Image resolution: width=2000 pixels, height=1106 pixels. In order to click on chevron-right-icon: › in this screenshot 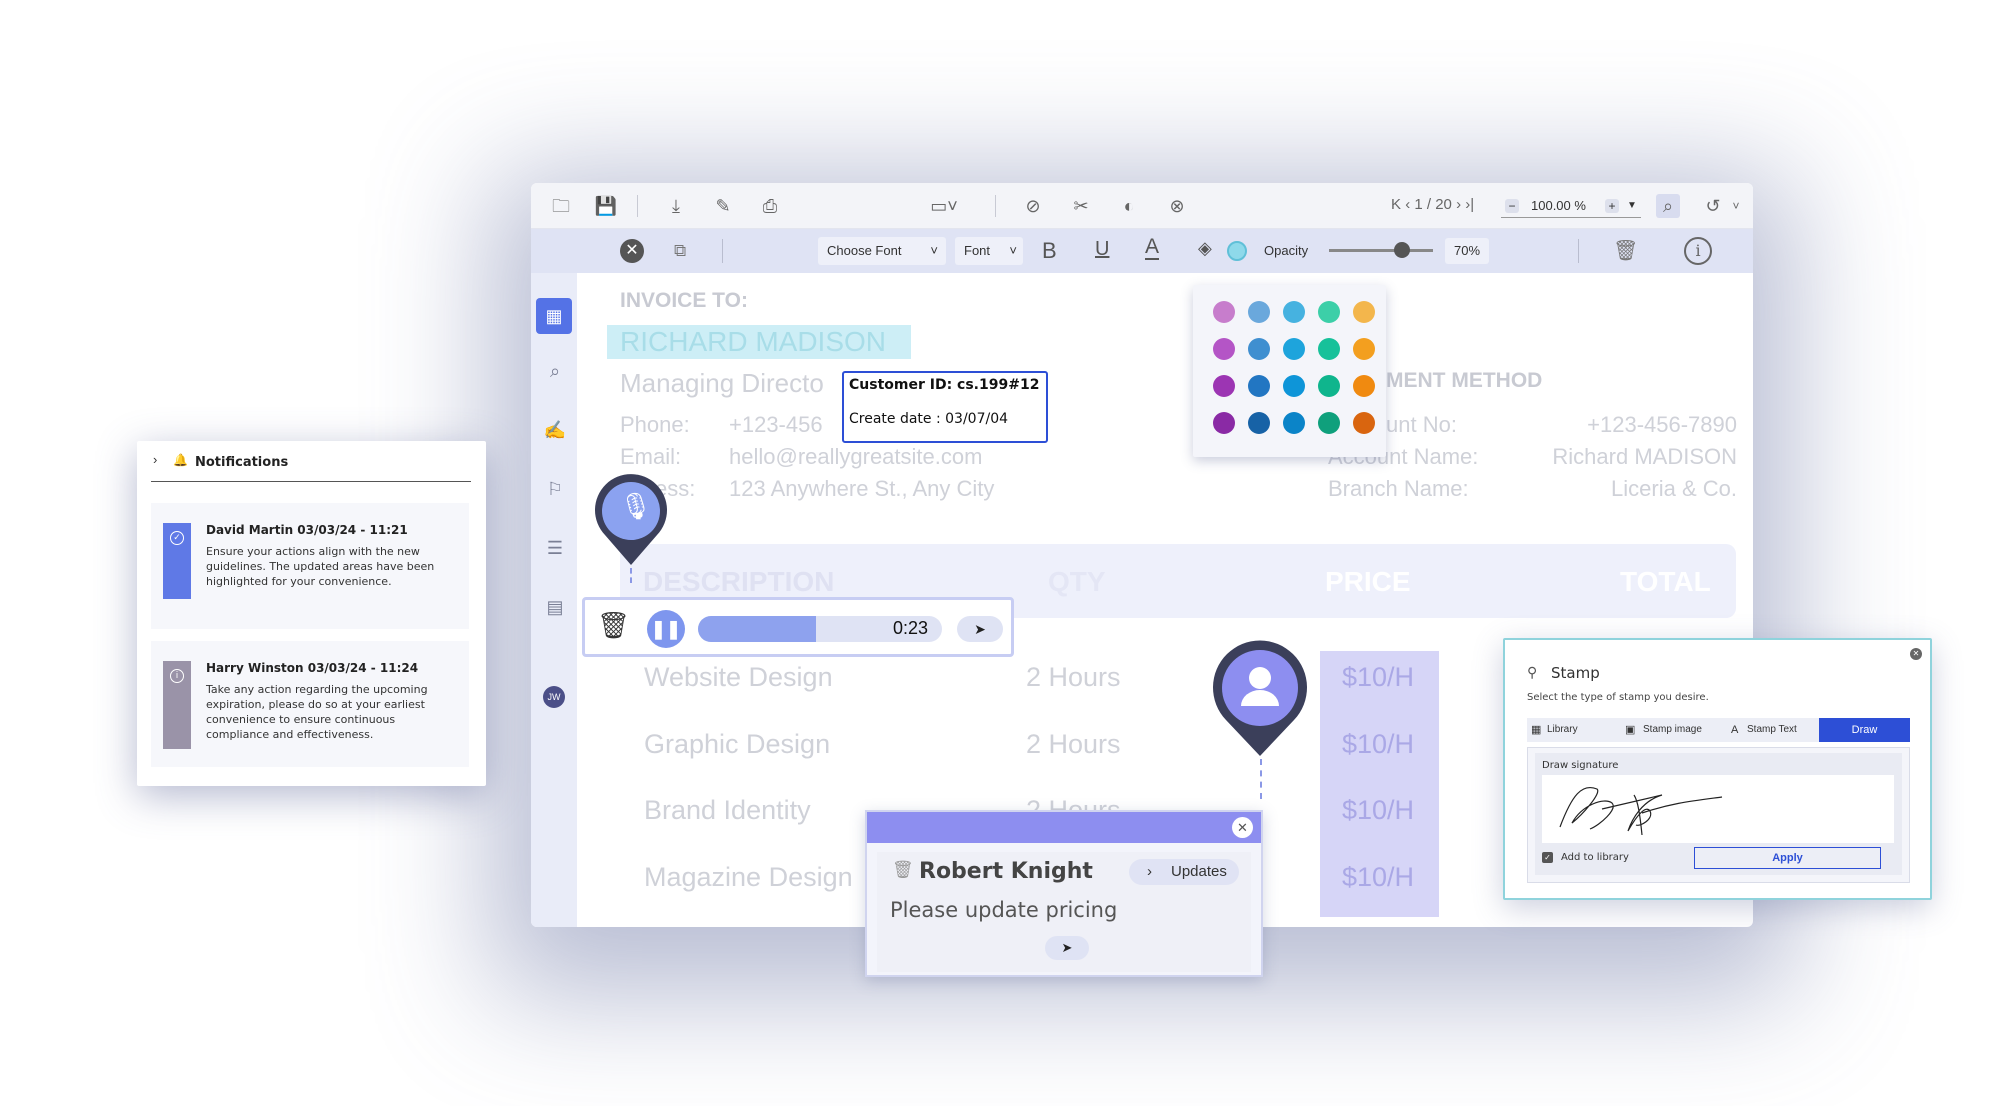, I will do `click(155, 459)`.